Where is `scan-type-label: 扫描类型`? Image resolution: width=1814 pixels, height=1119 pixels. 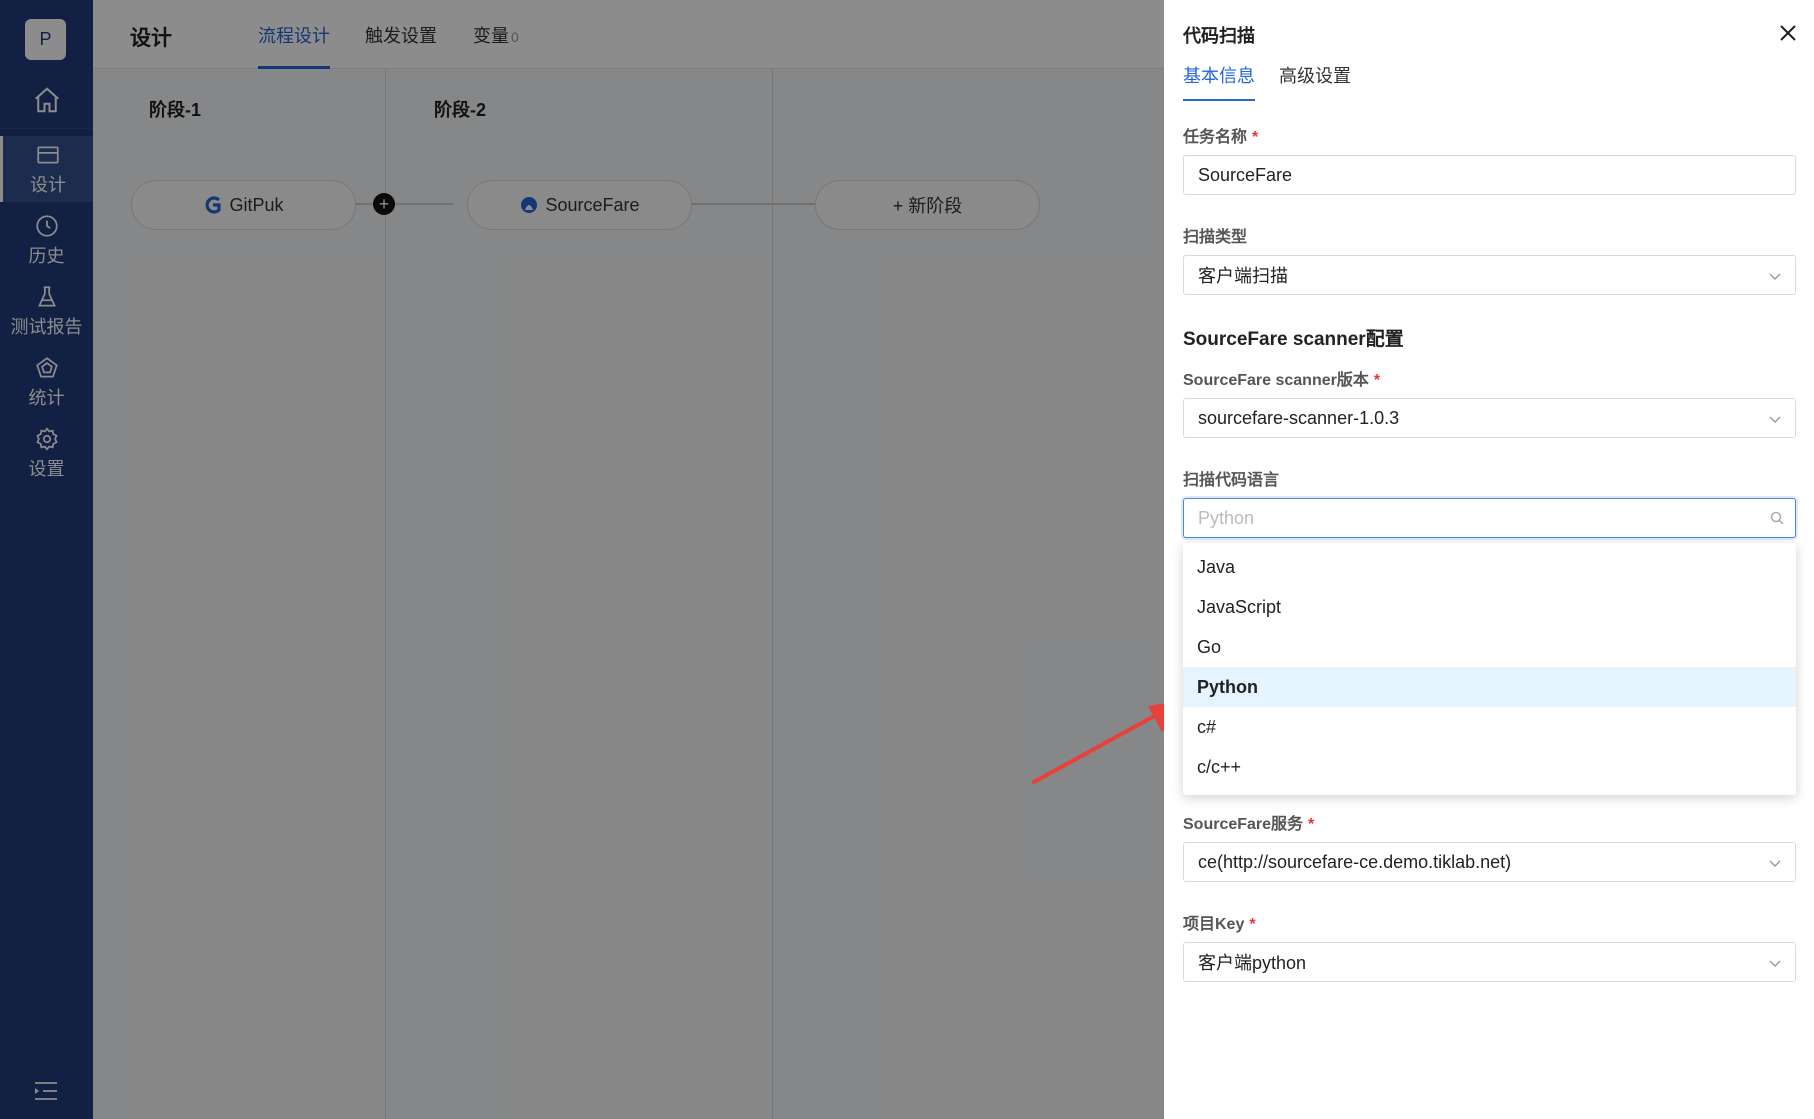
scan-type-label: 扫描类型 is located at coordinates (1215, 237).